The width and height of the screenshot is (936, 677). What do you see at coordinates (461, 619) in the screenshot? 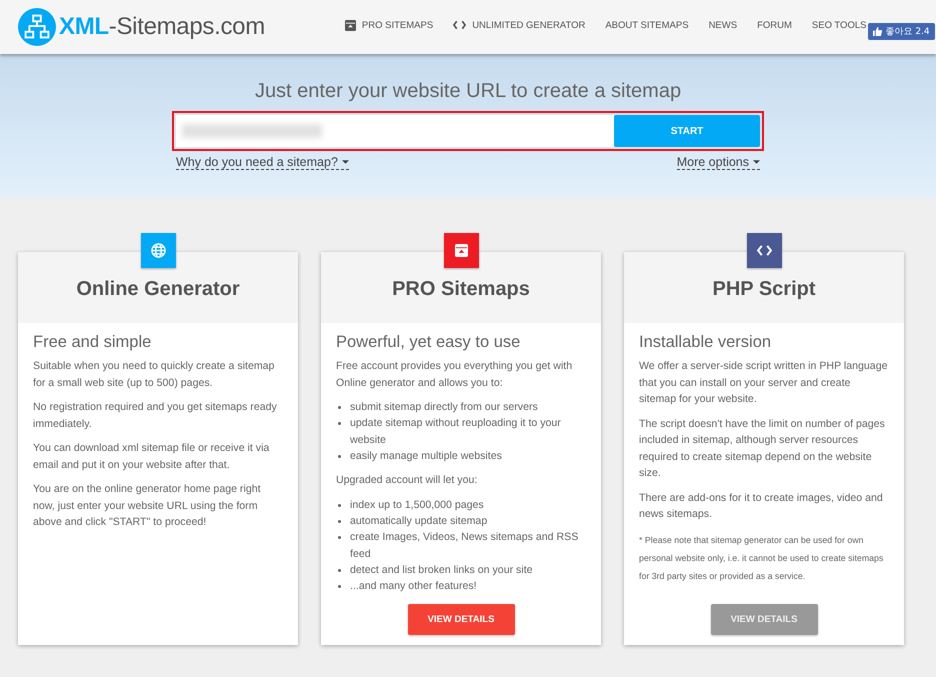
I see `view-details-button: VIEW DETAILS` at bounding box center [461, 619].